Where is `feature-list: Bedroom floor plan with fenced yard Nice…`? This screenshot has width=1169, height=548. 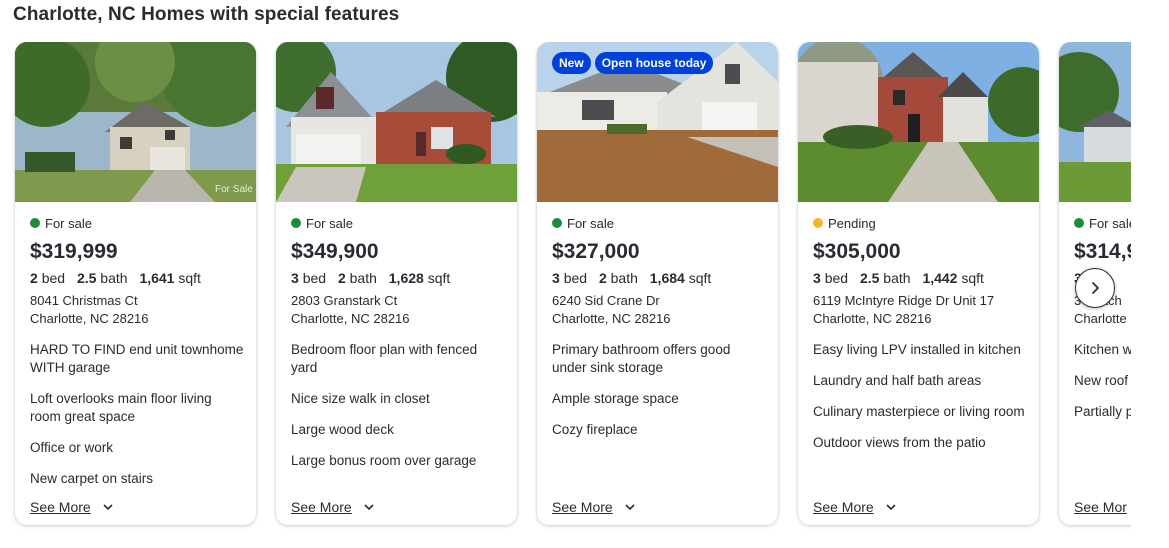
feature-list: Bedroom floor plan with fenced yard Nice… is located at coordinates (399, 405).